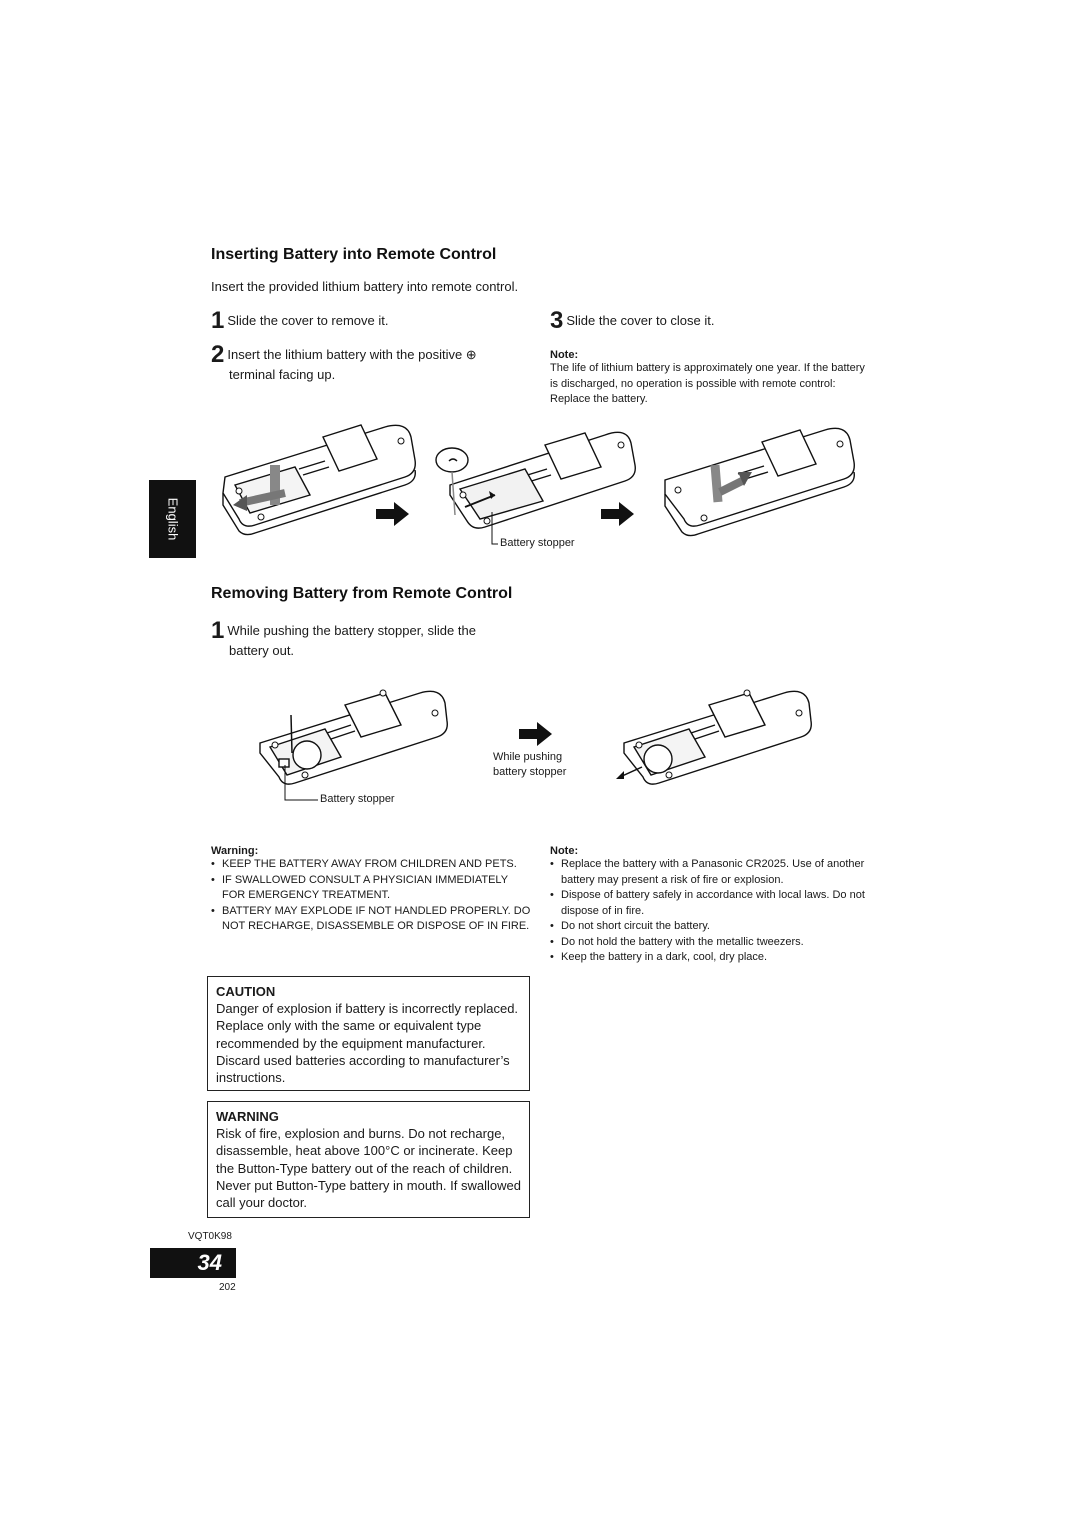 The width and height of the screenshot is (1080, 1528). I want to click on battery-stopper-label-2: Battery stopper, so click(357, 799).